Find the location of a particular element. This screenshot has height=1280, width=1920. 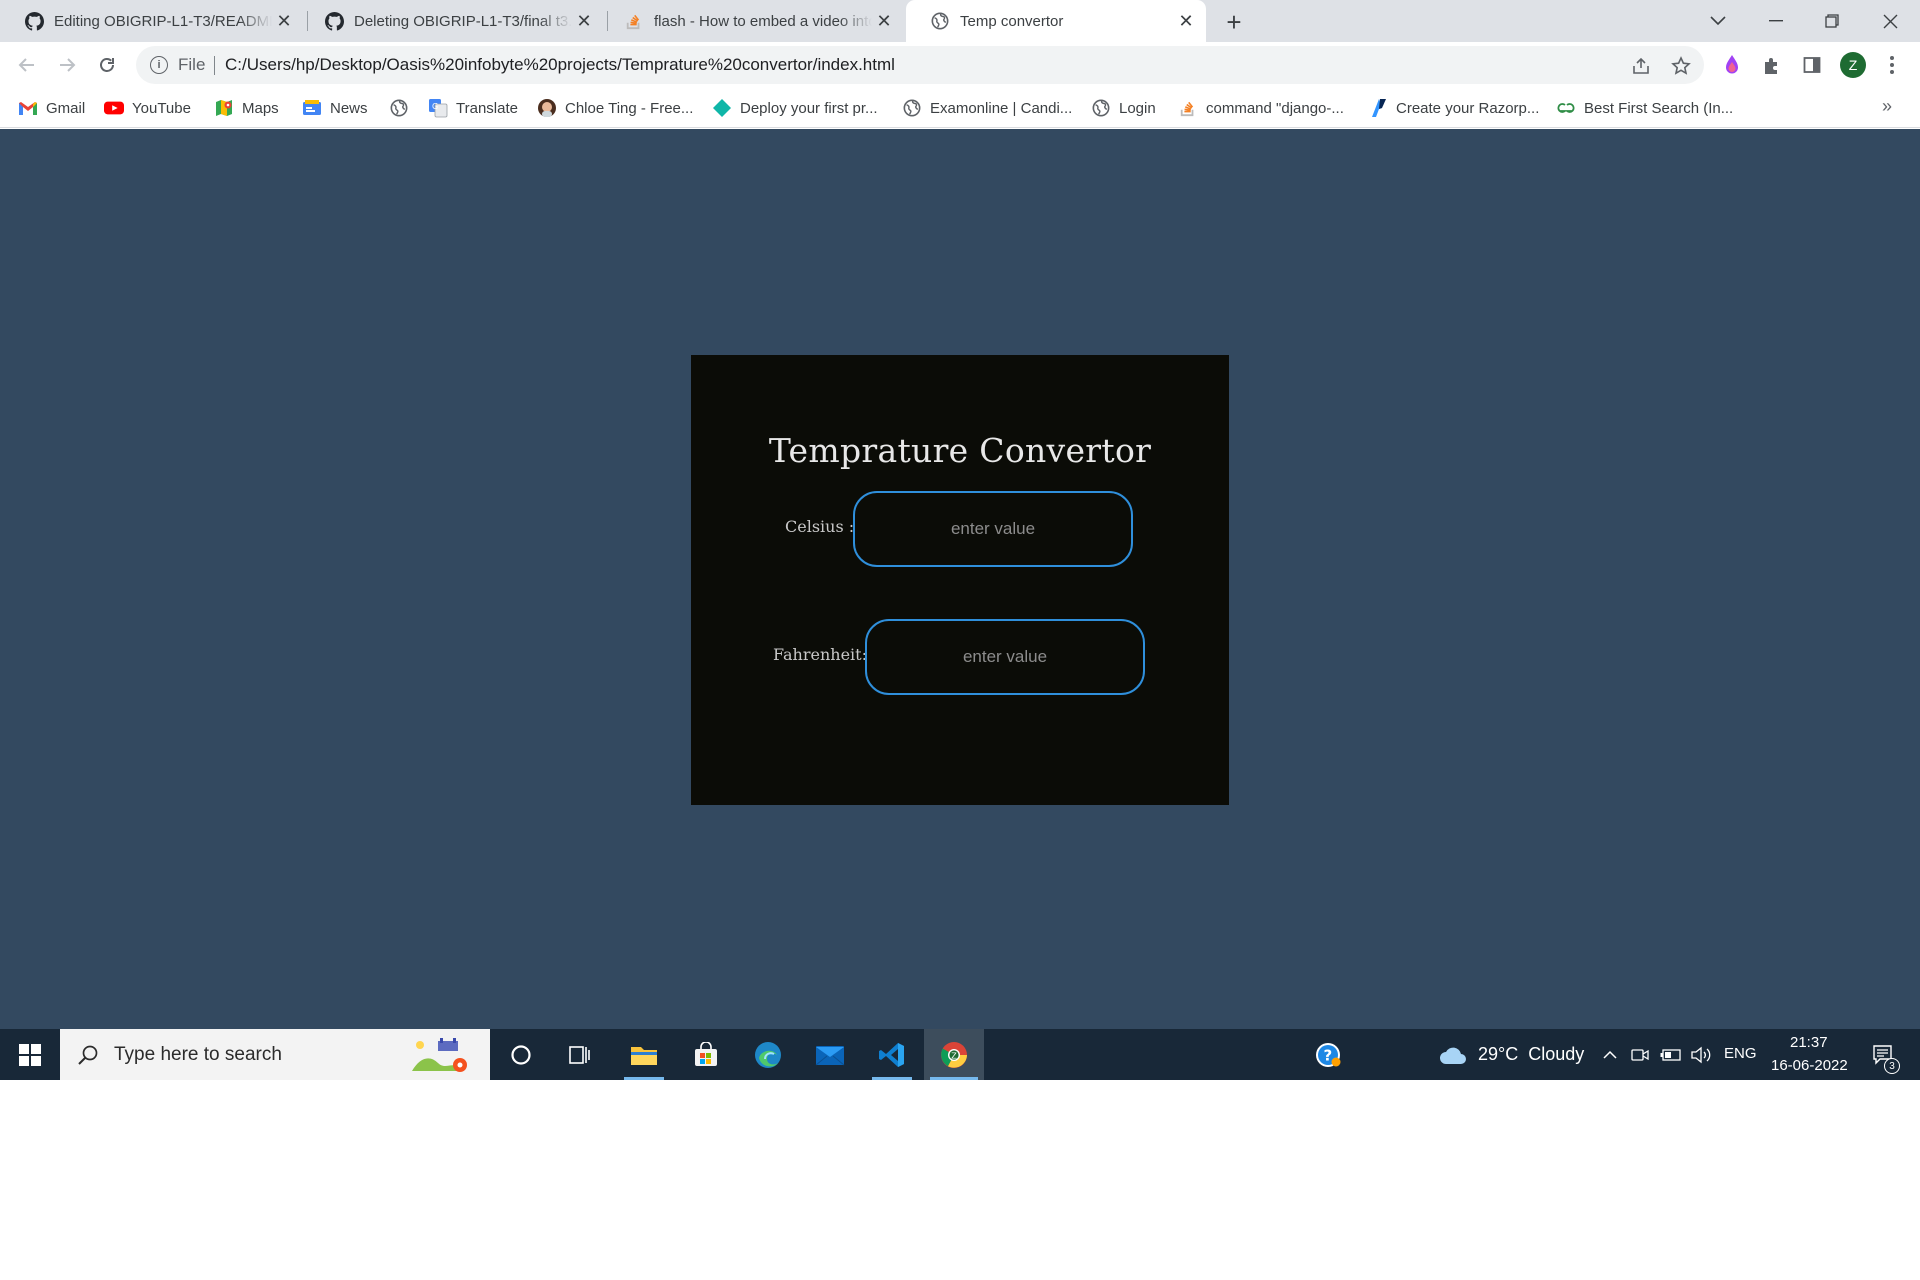

vscode-button is located at coordinates (892, 1054).